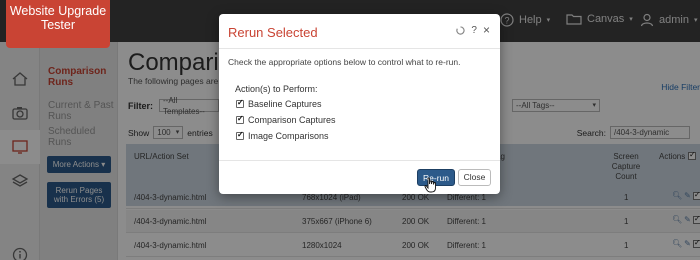 This screenshot has height=260, width=700. Describe the element at coordinates (276, 89) in the screenshot. I see `actions-to-perform-label: Action(s) to Perform:` at that location.